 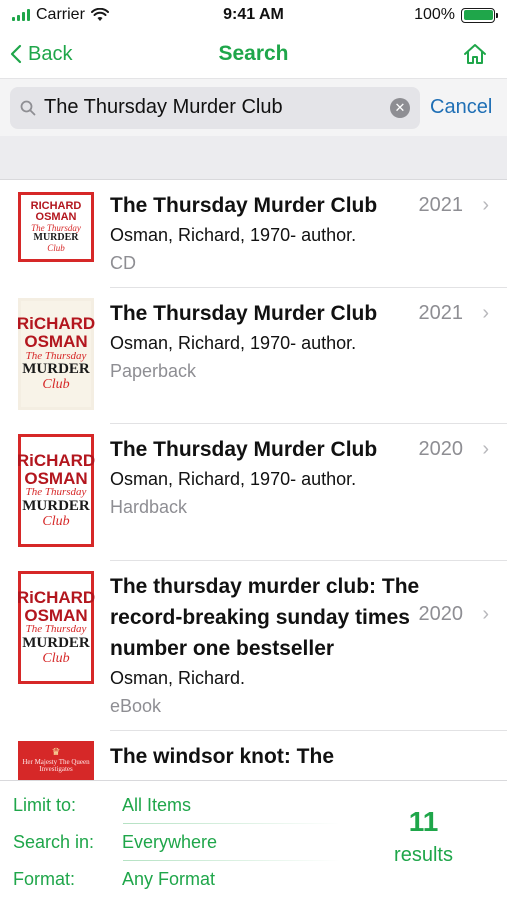 I want to click on result-format: CD, so click(x=123, y=263).